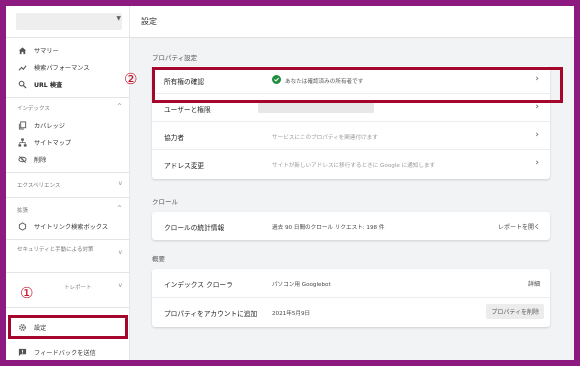 The image size is (580, 366). Describe the element at coordinates (49, 126) in the screenshot. I see `sidebar-item-label: カバレッジ` at that location.